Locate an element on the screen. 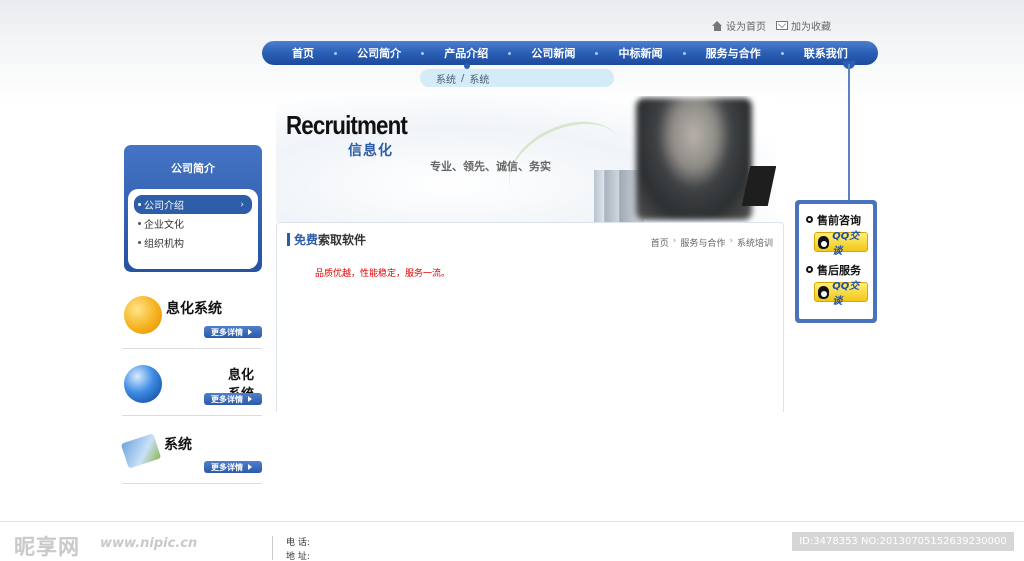 Image resolution: width=1024 pixels, height=561 pixels. content-text: 品质优越，性能稳定，服务一流。 is located at coordinates (383, 274).